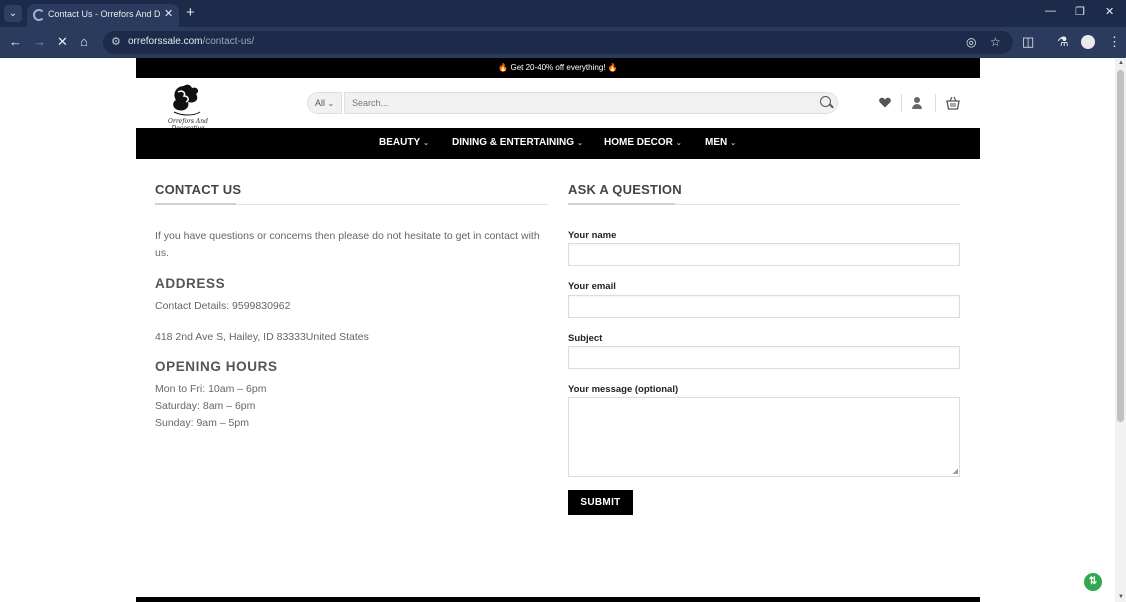 The width and height of the screenshot is (1126, 602). I want to click on url-text: orreforssale.com/contact-us/, so click(191, 41).